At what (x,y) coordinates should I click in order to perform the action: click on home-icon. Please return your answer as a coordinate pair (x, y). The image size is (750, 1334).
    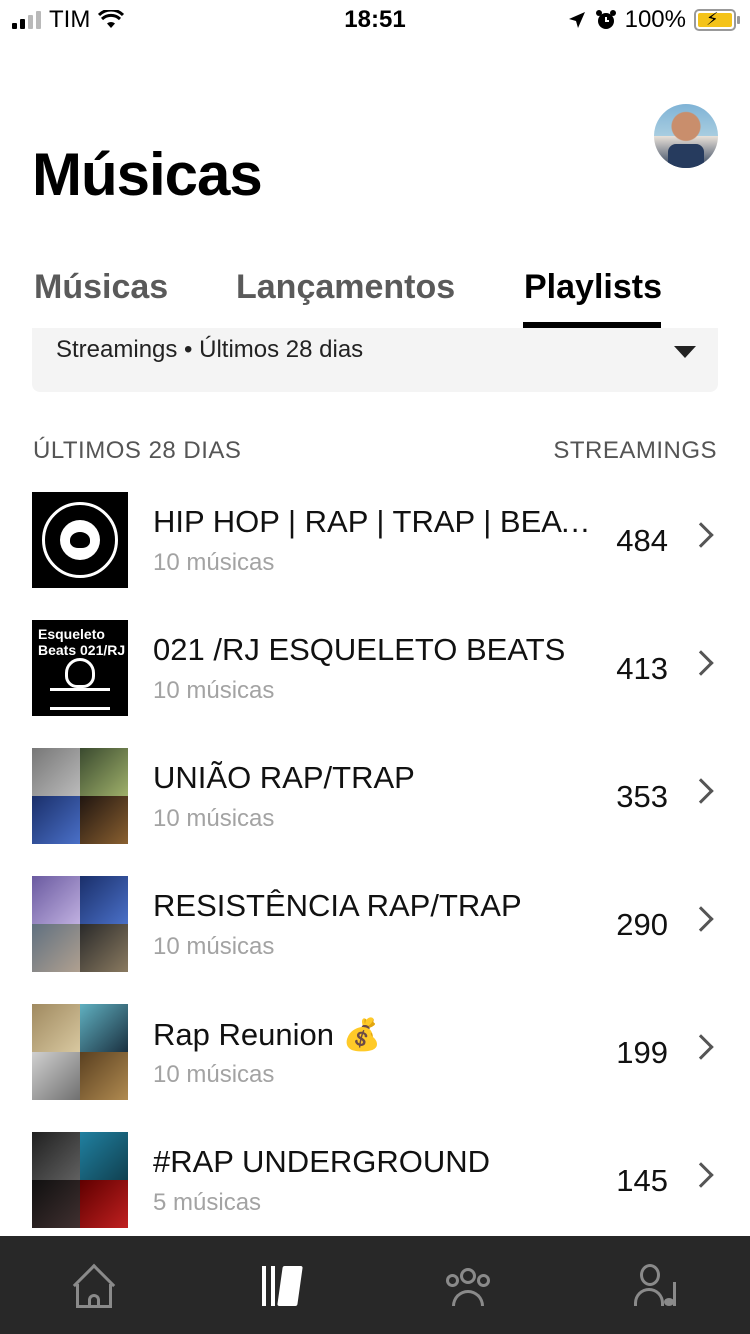
    Looking at the image, I should click on (94, 1286).